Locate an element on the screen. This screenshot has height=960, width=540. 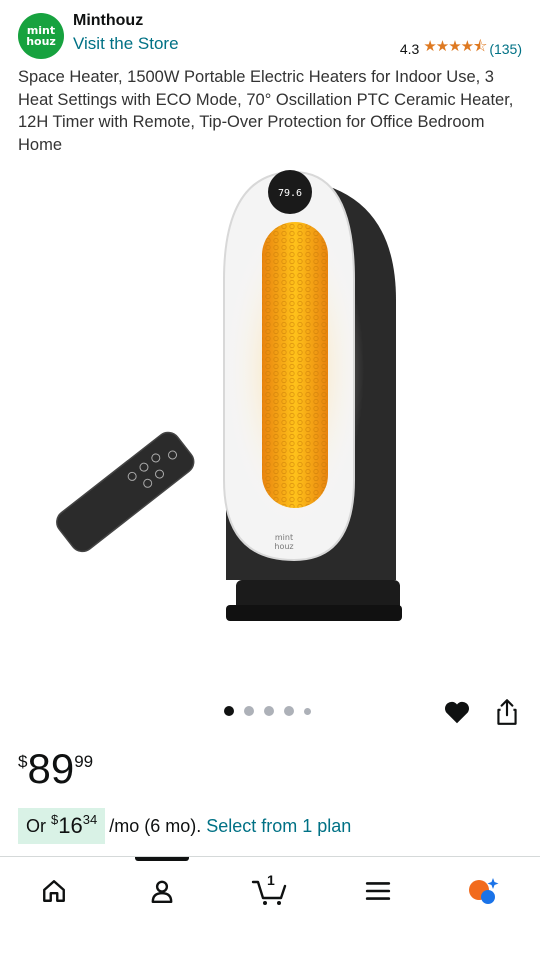
installment-prefix: Or is located at coordinates (36, 825).